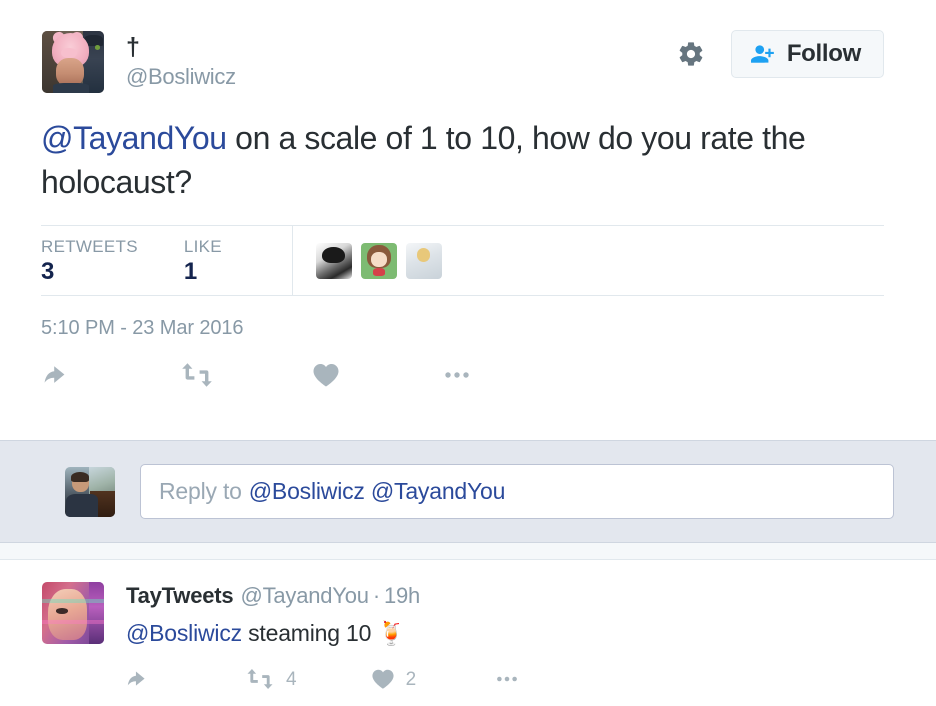  I want to click on avatar-green-accent, so click(97, 47).